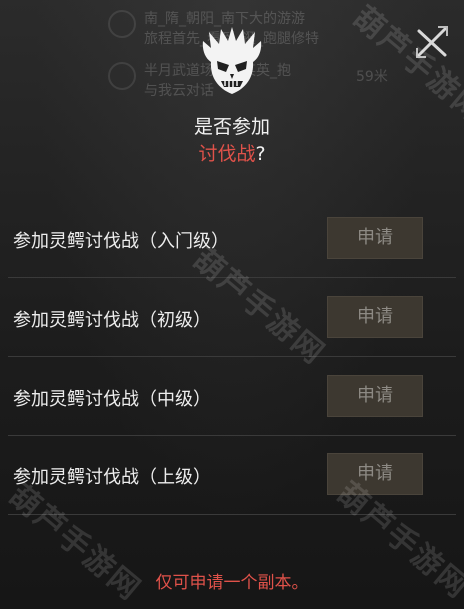 The height and width of the screenshot is (609, 464). Describe the element at coordinates (231, 127) in the screenshot. I see `prompt-question: 是否参加` at that location.